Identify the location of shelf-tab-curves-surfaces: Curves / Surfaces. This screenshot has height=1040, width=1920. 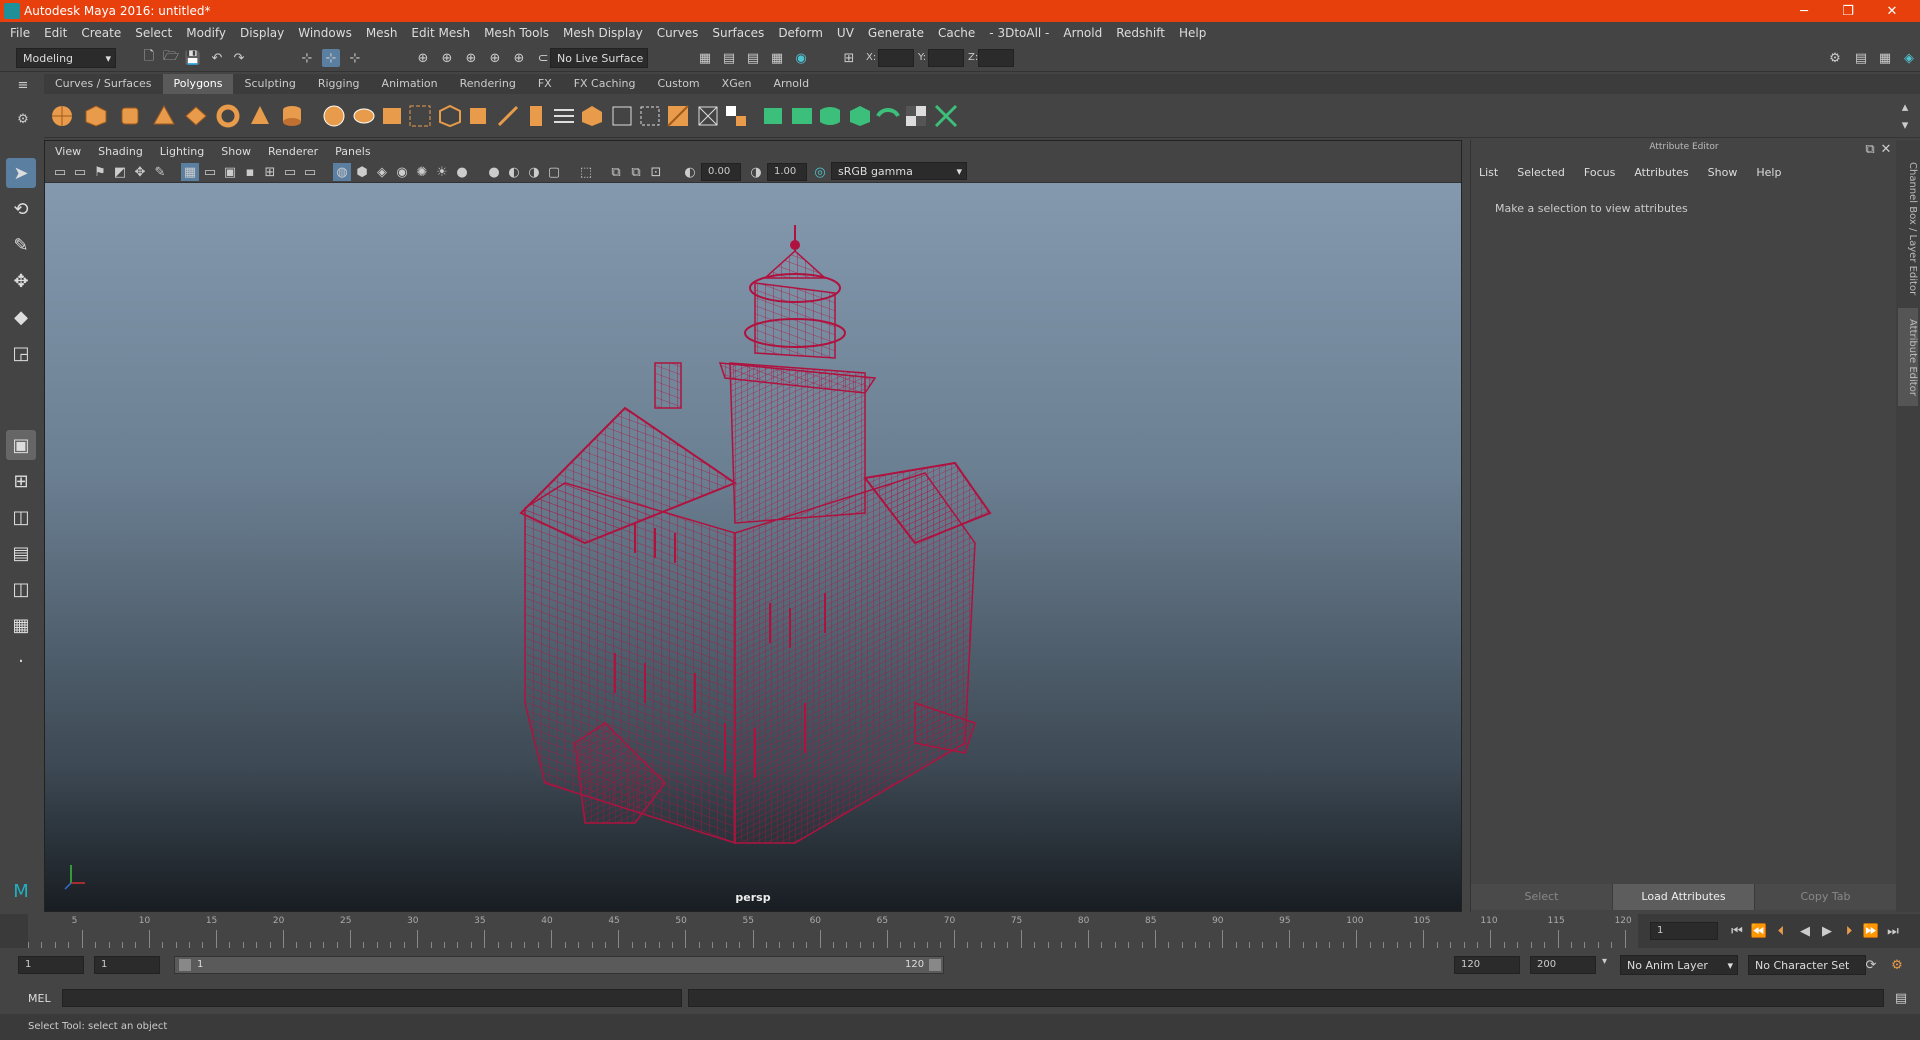
(103, 84).